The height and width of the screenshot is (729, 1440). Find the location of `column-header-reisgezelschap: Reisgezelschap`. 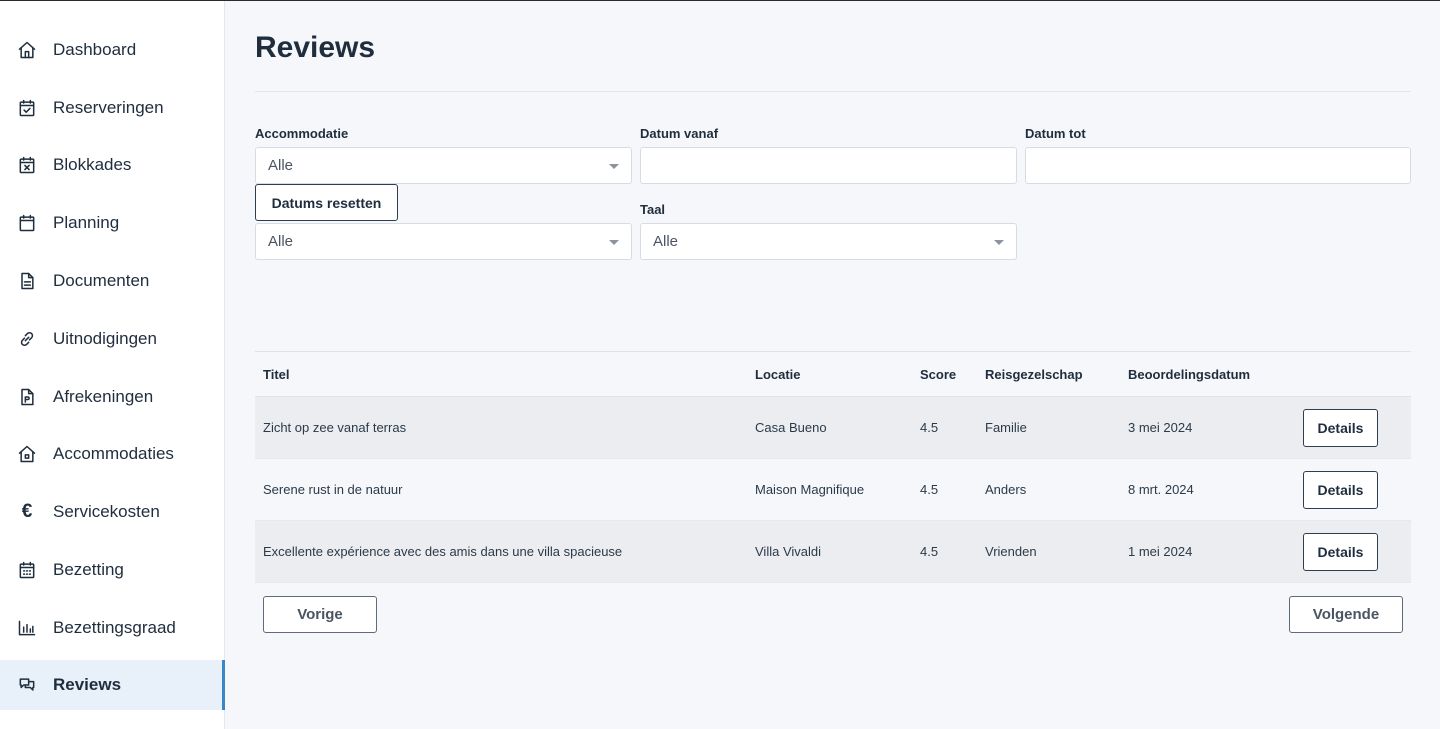

column-header-reisgezelschap: Reisgezelschap is located at coordinates (1056, 374).